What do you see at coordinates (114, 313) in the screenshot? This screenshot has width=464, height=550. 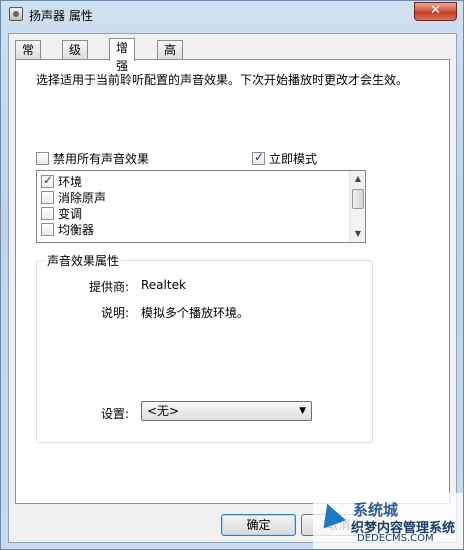 I see `description-label: 说明:` at bounding box center [114, 313].